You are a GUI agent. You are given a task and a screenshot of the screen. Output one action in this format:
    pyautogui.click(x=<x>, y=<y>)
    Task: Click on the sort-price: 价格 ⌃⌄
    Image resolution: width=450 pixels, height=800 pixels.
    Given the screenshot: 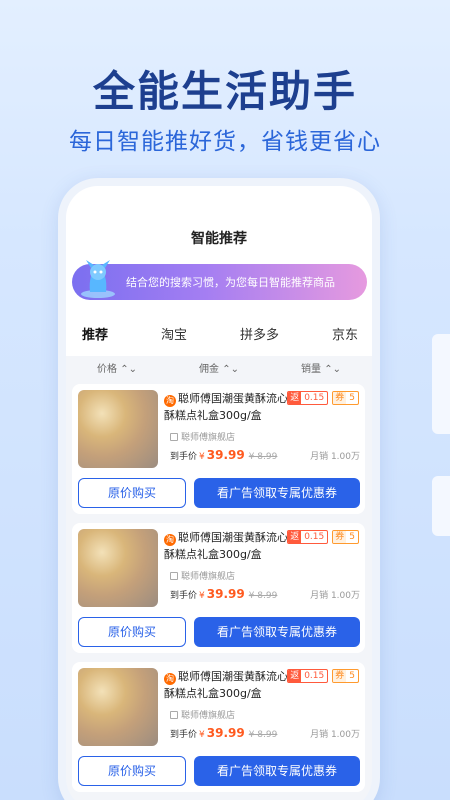 What is the action you would take?
    pyautogui.click(x=117, y=370)
    